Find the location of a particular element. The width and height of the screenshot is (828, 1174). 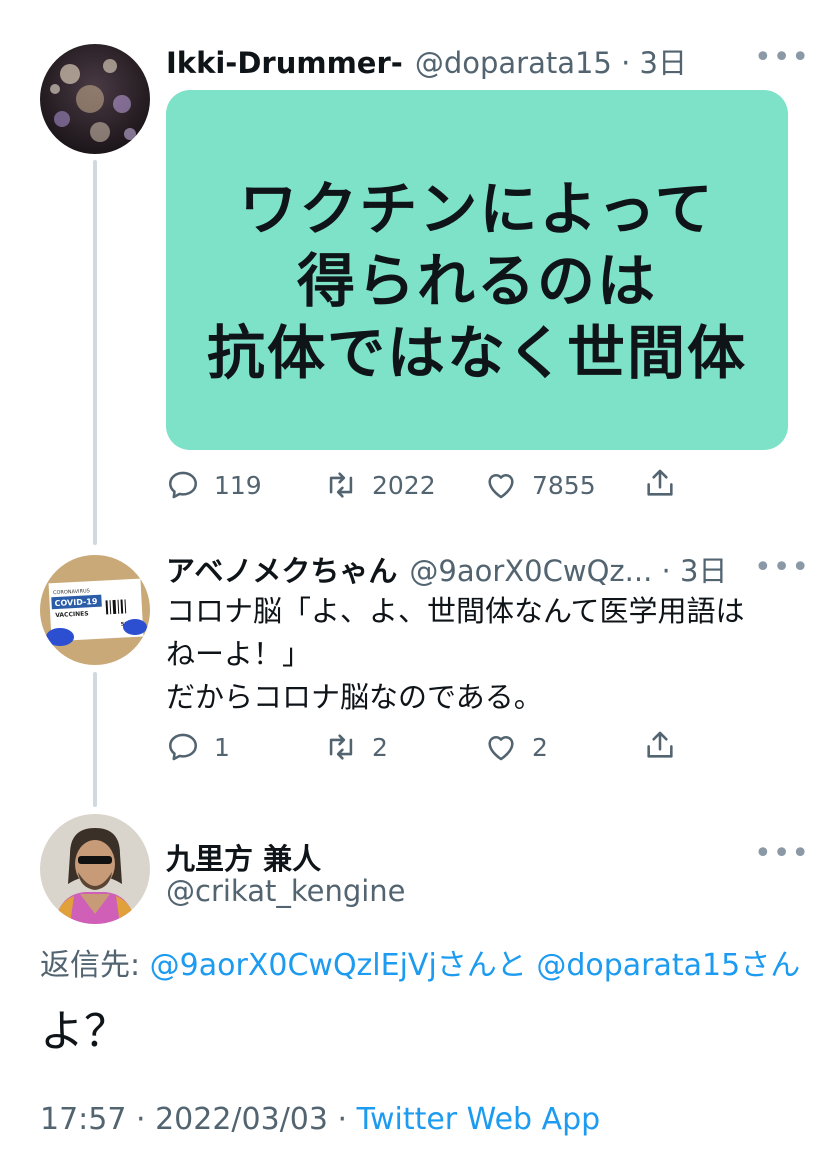

reply-suffix: さん is located at coordinates (770, 965).